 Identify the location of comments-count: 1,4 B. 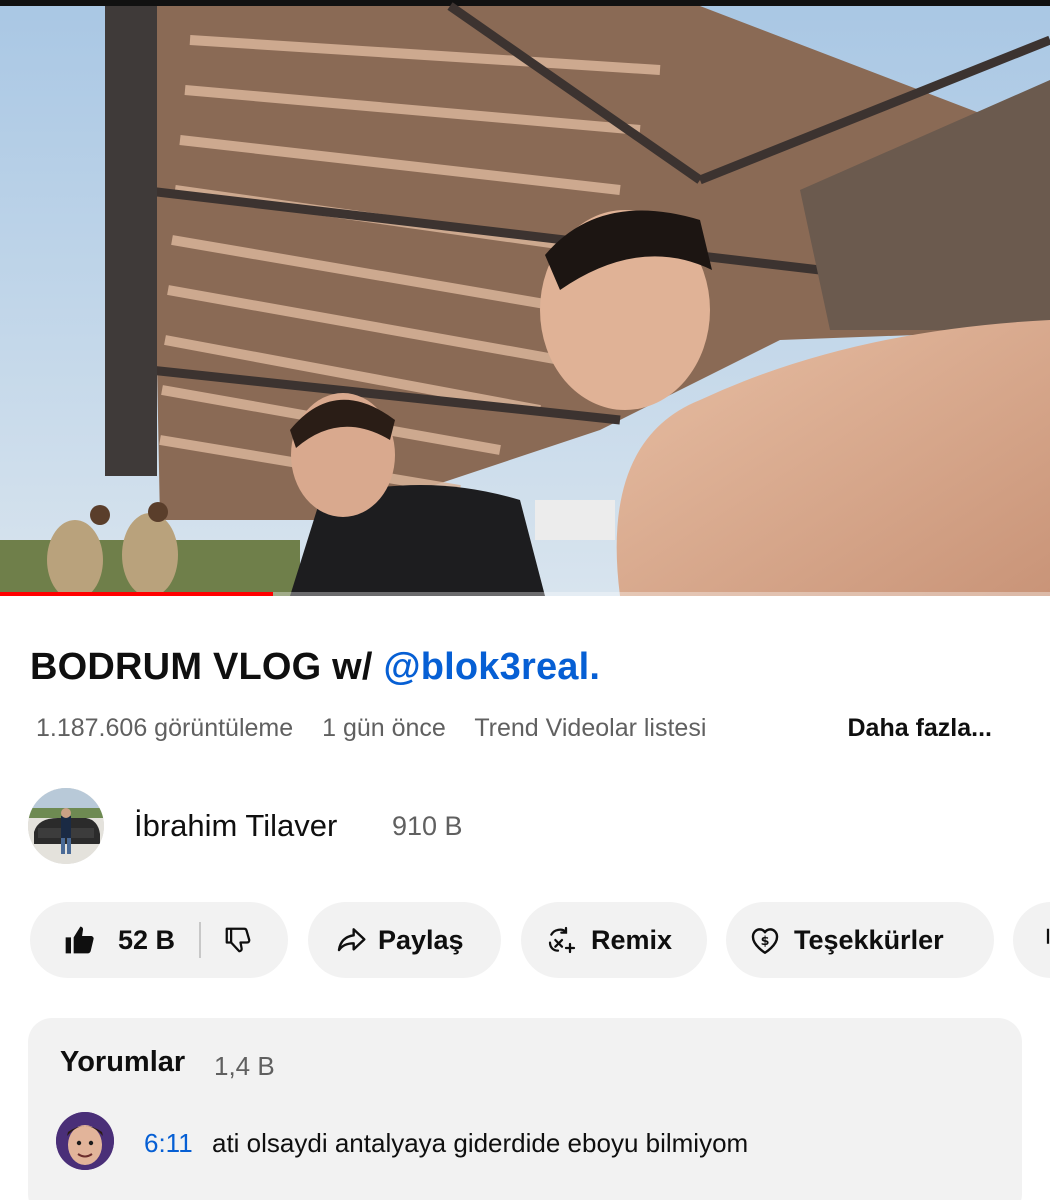
(244, 1066).